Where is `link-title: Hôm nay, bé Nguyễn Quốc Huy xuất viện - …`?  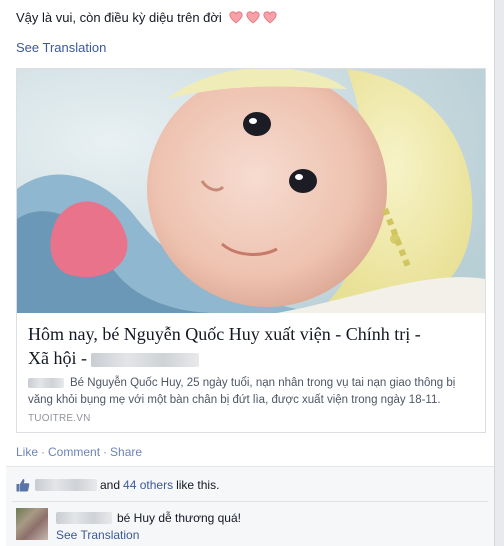
link-title: Hôm nay, bé Nguyễn Quốc Huy xuất viện - … is located at coordinates (253, 346).